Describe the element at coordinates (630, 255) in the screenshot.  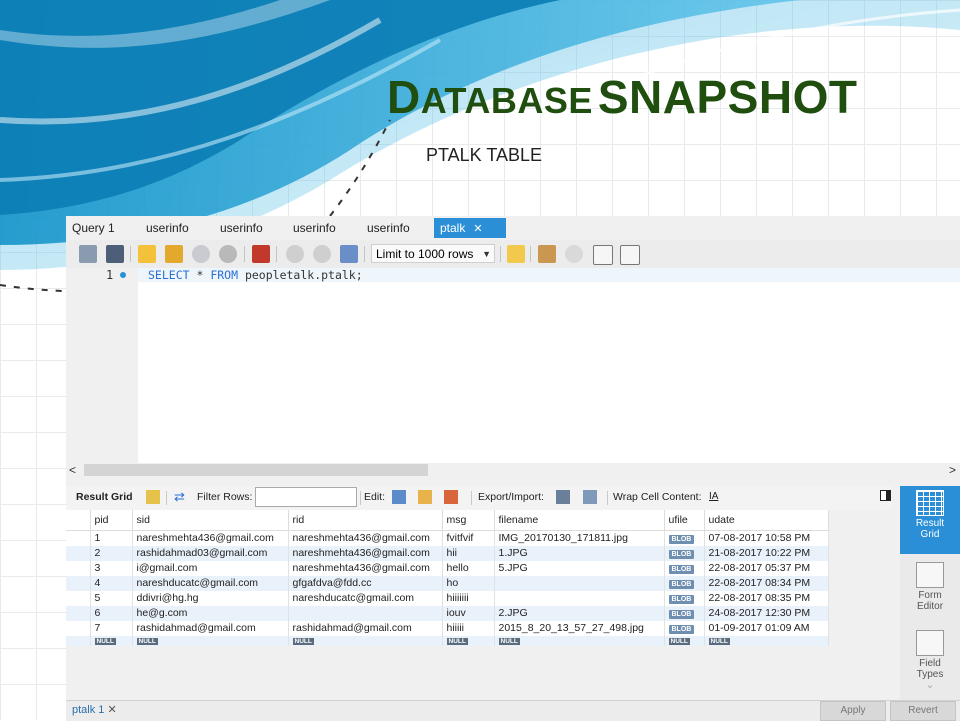
I see `wrap-icon` at that location.